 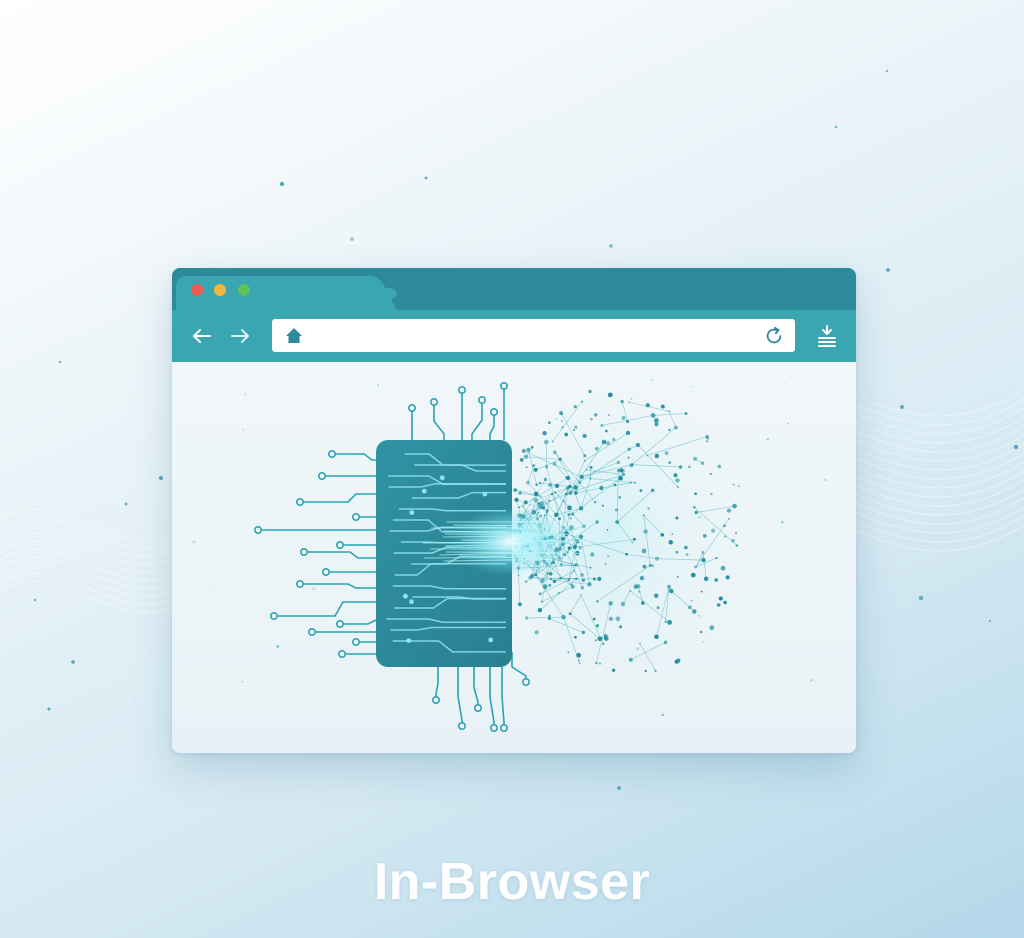 I want to click on browser-toolbar, so click(x=514, y=336).